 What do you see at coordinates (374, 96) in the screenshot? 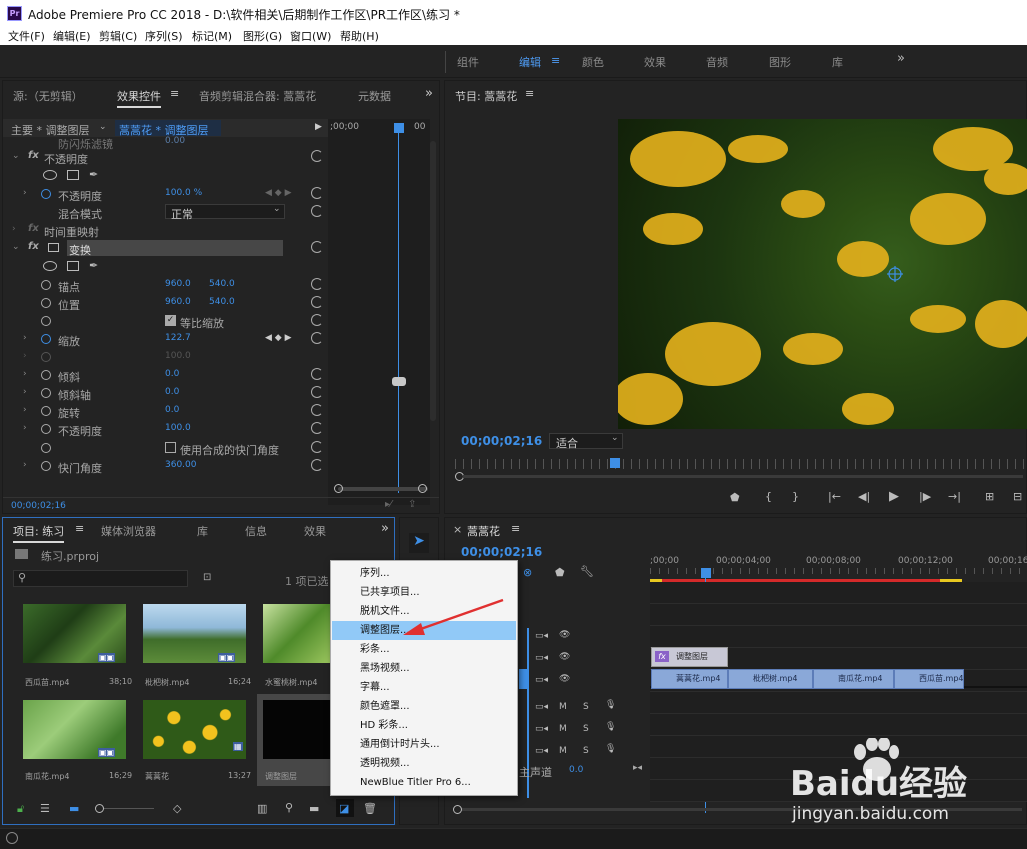
I see `tab-metadata: 元数据` at bounding box center [374, 96].